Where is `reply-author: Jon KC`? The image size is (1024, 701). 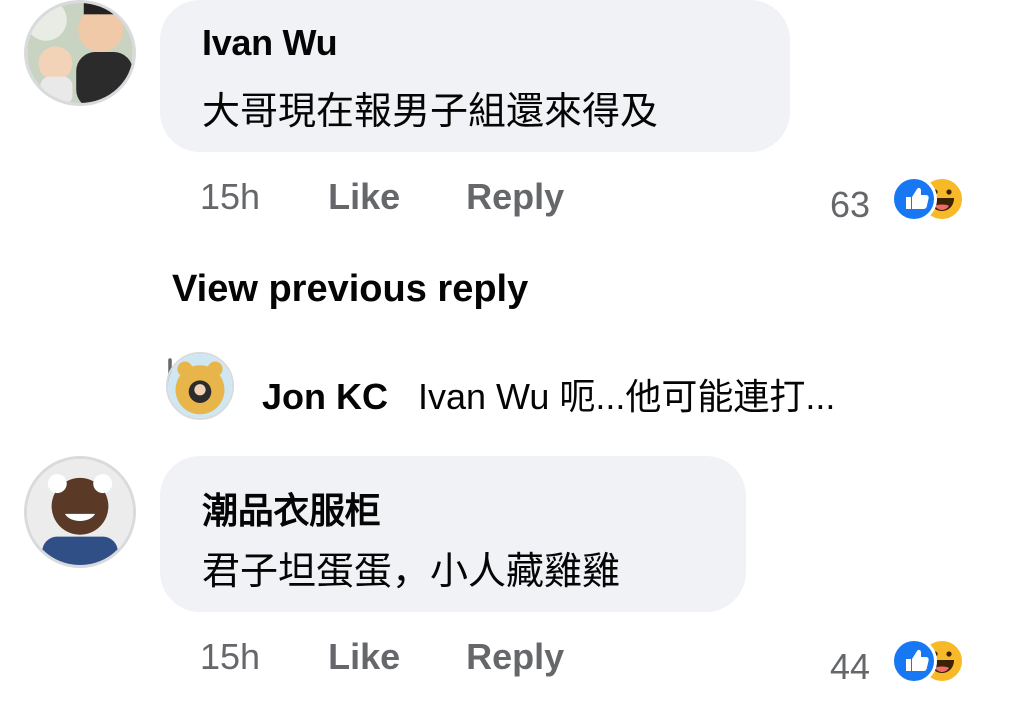
reply-author: Jon KC is located at coordinates (325, 396).